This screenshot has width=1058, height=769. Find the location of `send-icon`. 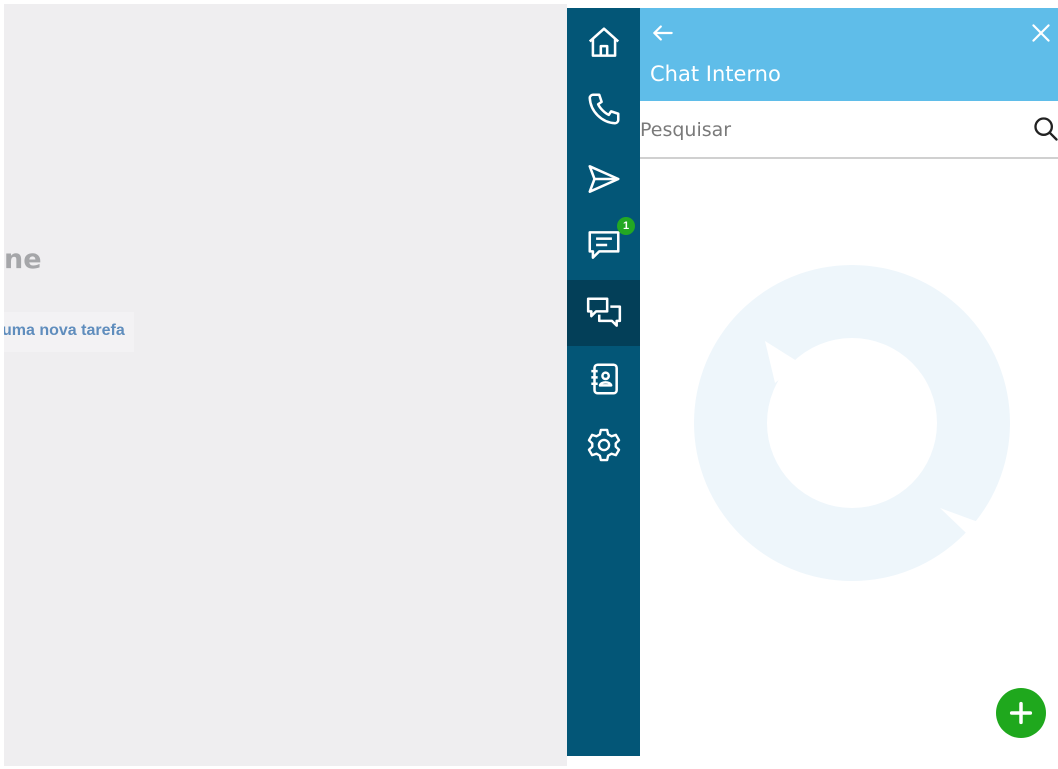

send-icon is located at coordinates (603, 179).